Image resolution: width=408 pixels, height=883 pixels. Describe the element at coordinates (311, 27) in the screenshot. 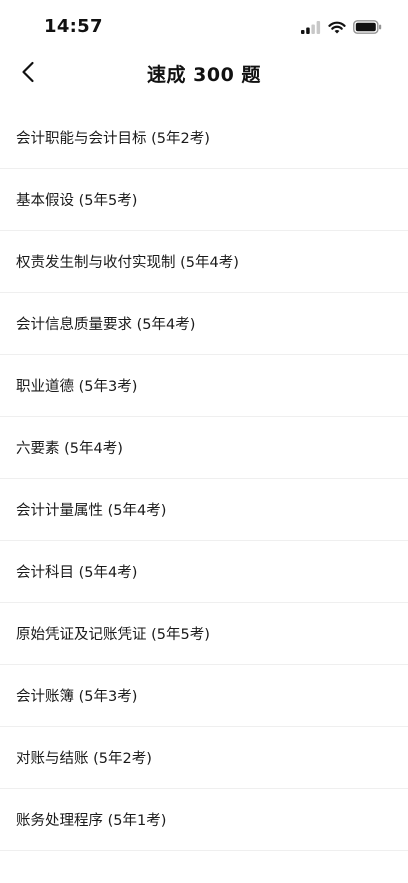

I see `cellular-signal-icon` at that location.